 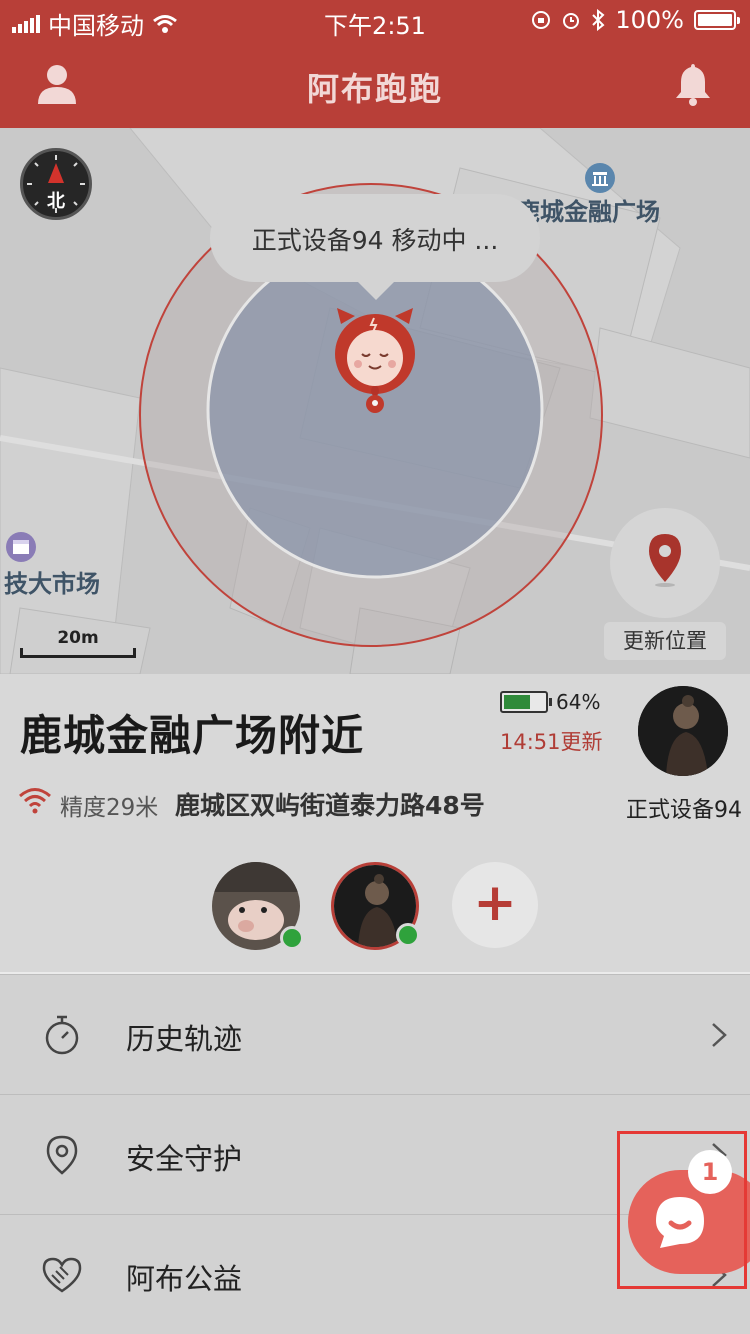 I want to click on map-scale: 20m, so click(x=78, y=643).